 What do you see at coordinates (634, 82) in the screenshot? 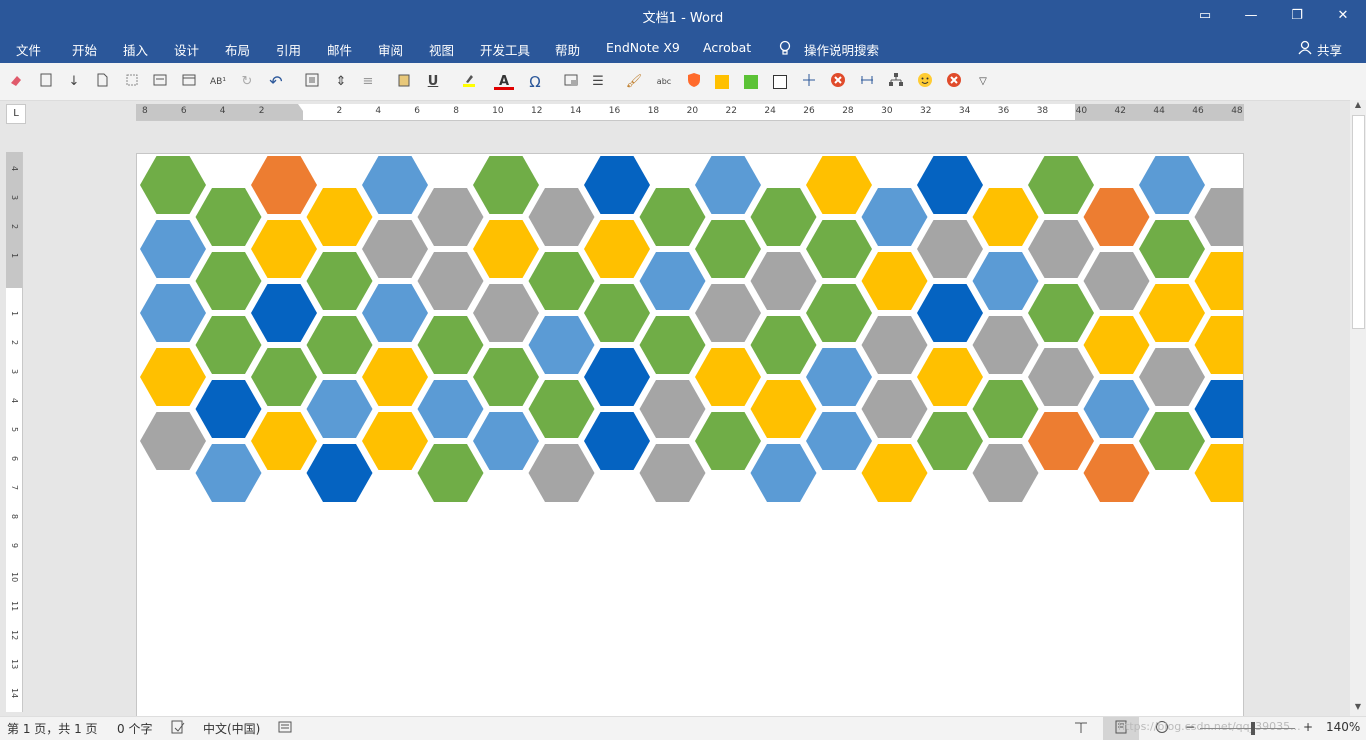
I see `format-painter-icon: 🖌` at bounding box center [634, 82].